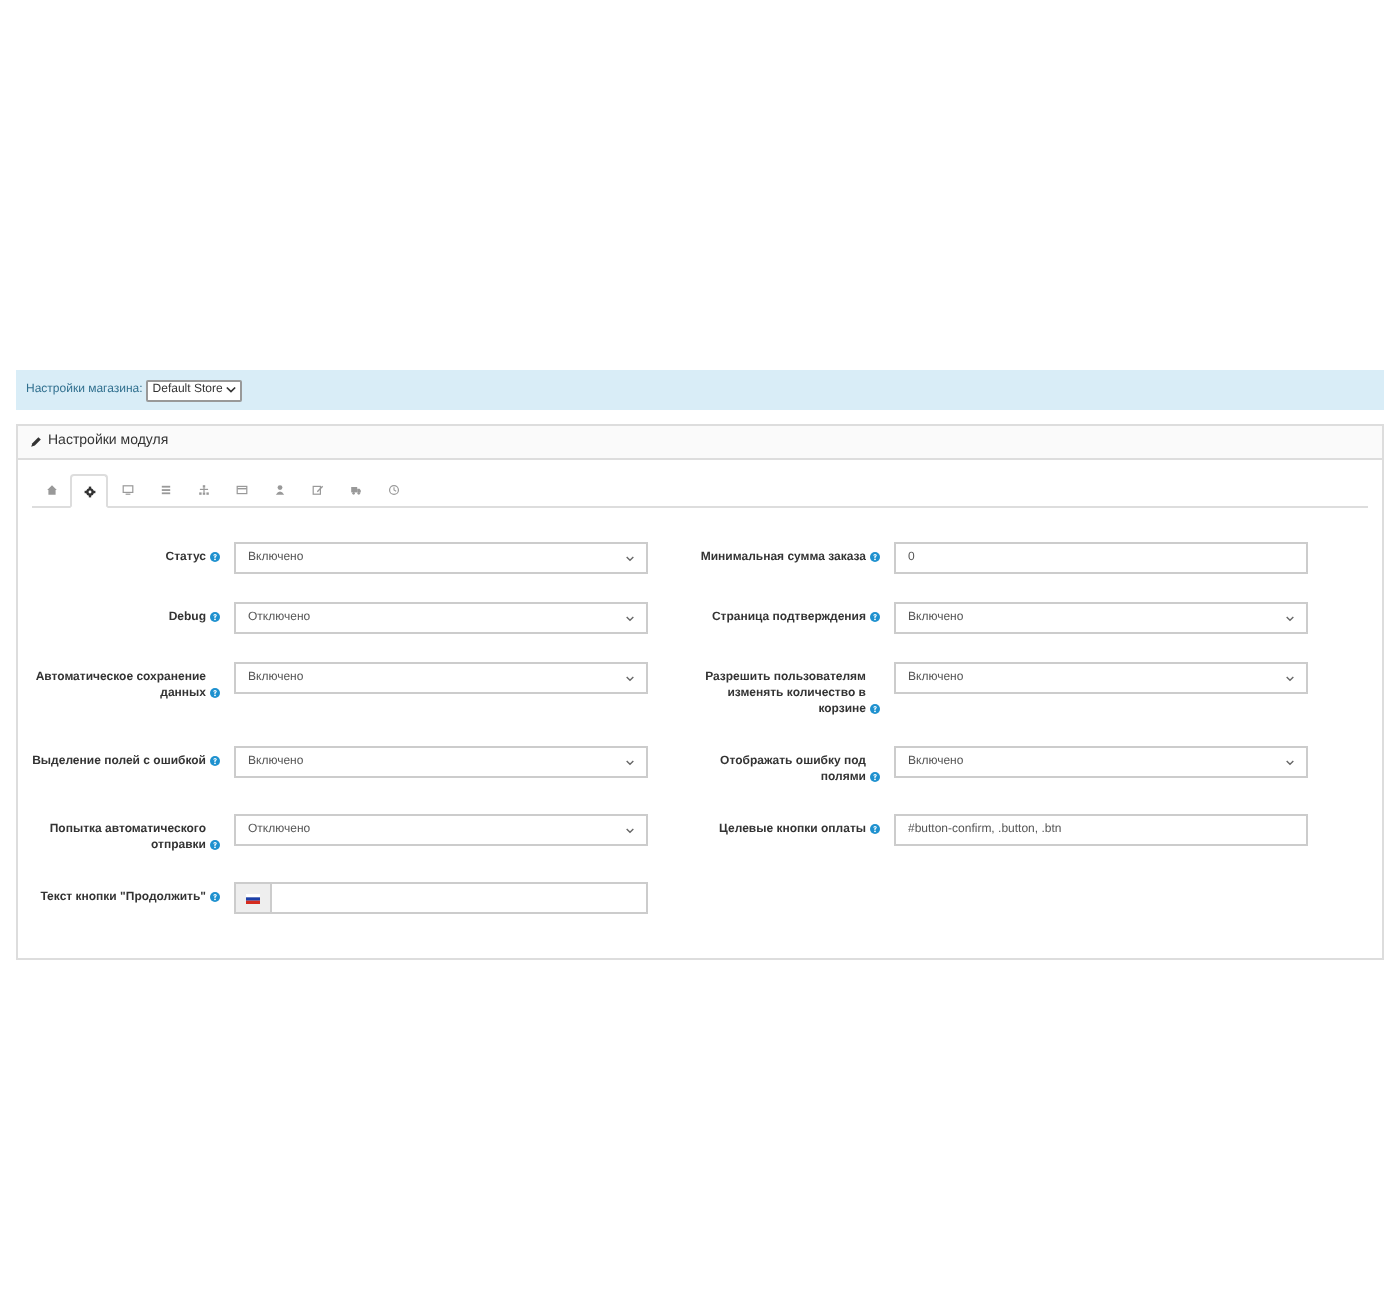 The width and height of the screenshot is (1400, 1300). I want to click on home-icon, so click(51, 489).